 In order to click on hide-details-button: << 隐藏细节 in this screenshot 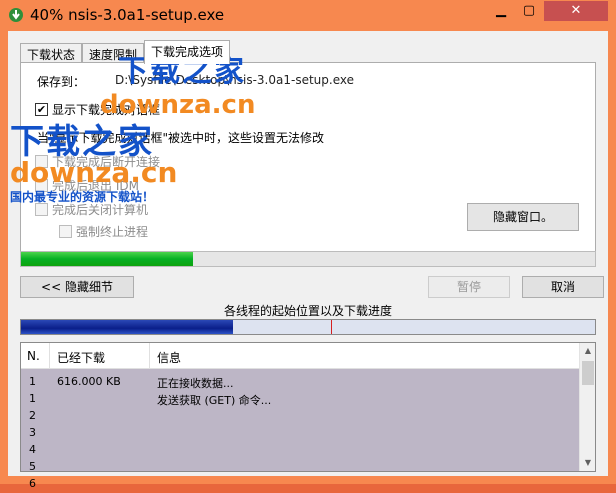, I will do `click(77, 287)`.